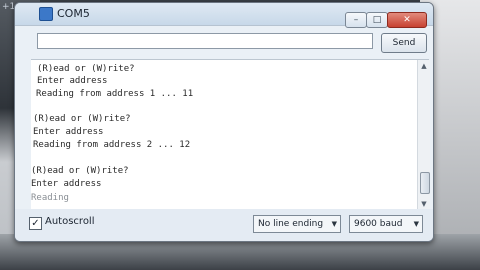 This screenshot has width=480, height=270. What do you see at coordinates (46, 14) in the screenshot?
I see `serial-monitor-icon` at bounding box center [46, 14].